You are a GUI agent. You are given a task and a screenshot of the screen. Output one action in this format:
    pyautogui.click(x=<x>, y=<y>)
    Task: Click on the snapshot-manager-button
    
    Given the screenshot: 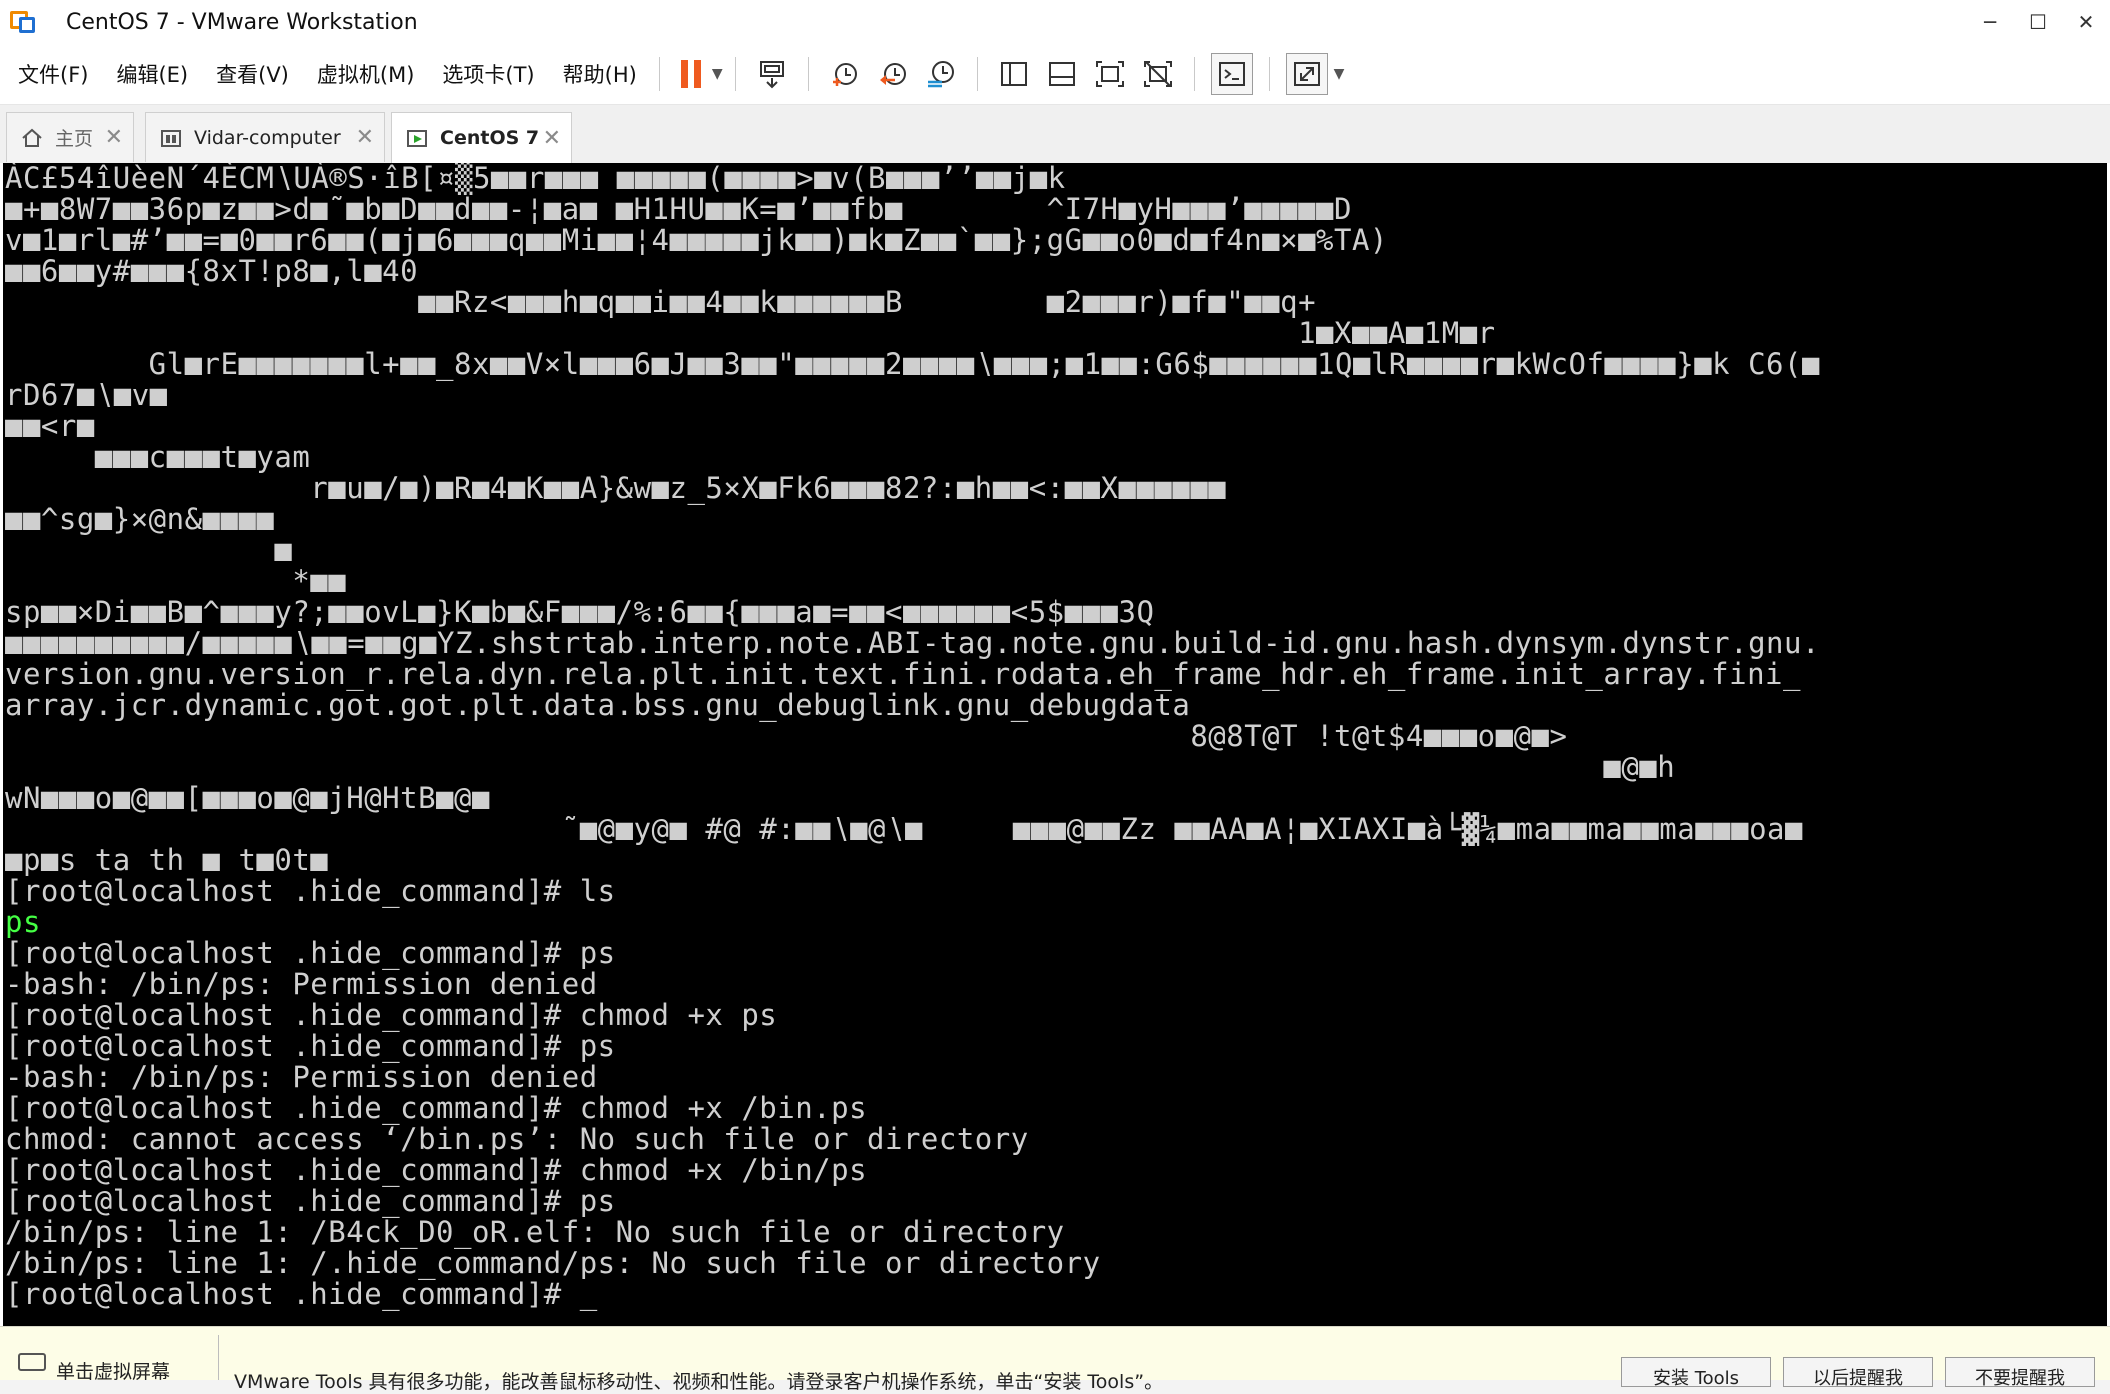 What is the action you would take?
    pyautogui.click(x=941, y=74)
    